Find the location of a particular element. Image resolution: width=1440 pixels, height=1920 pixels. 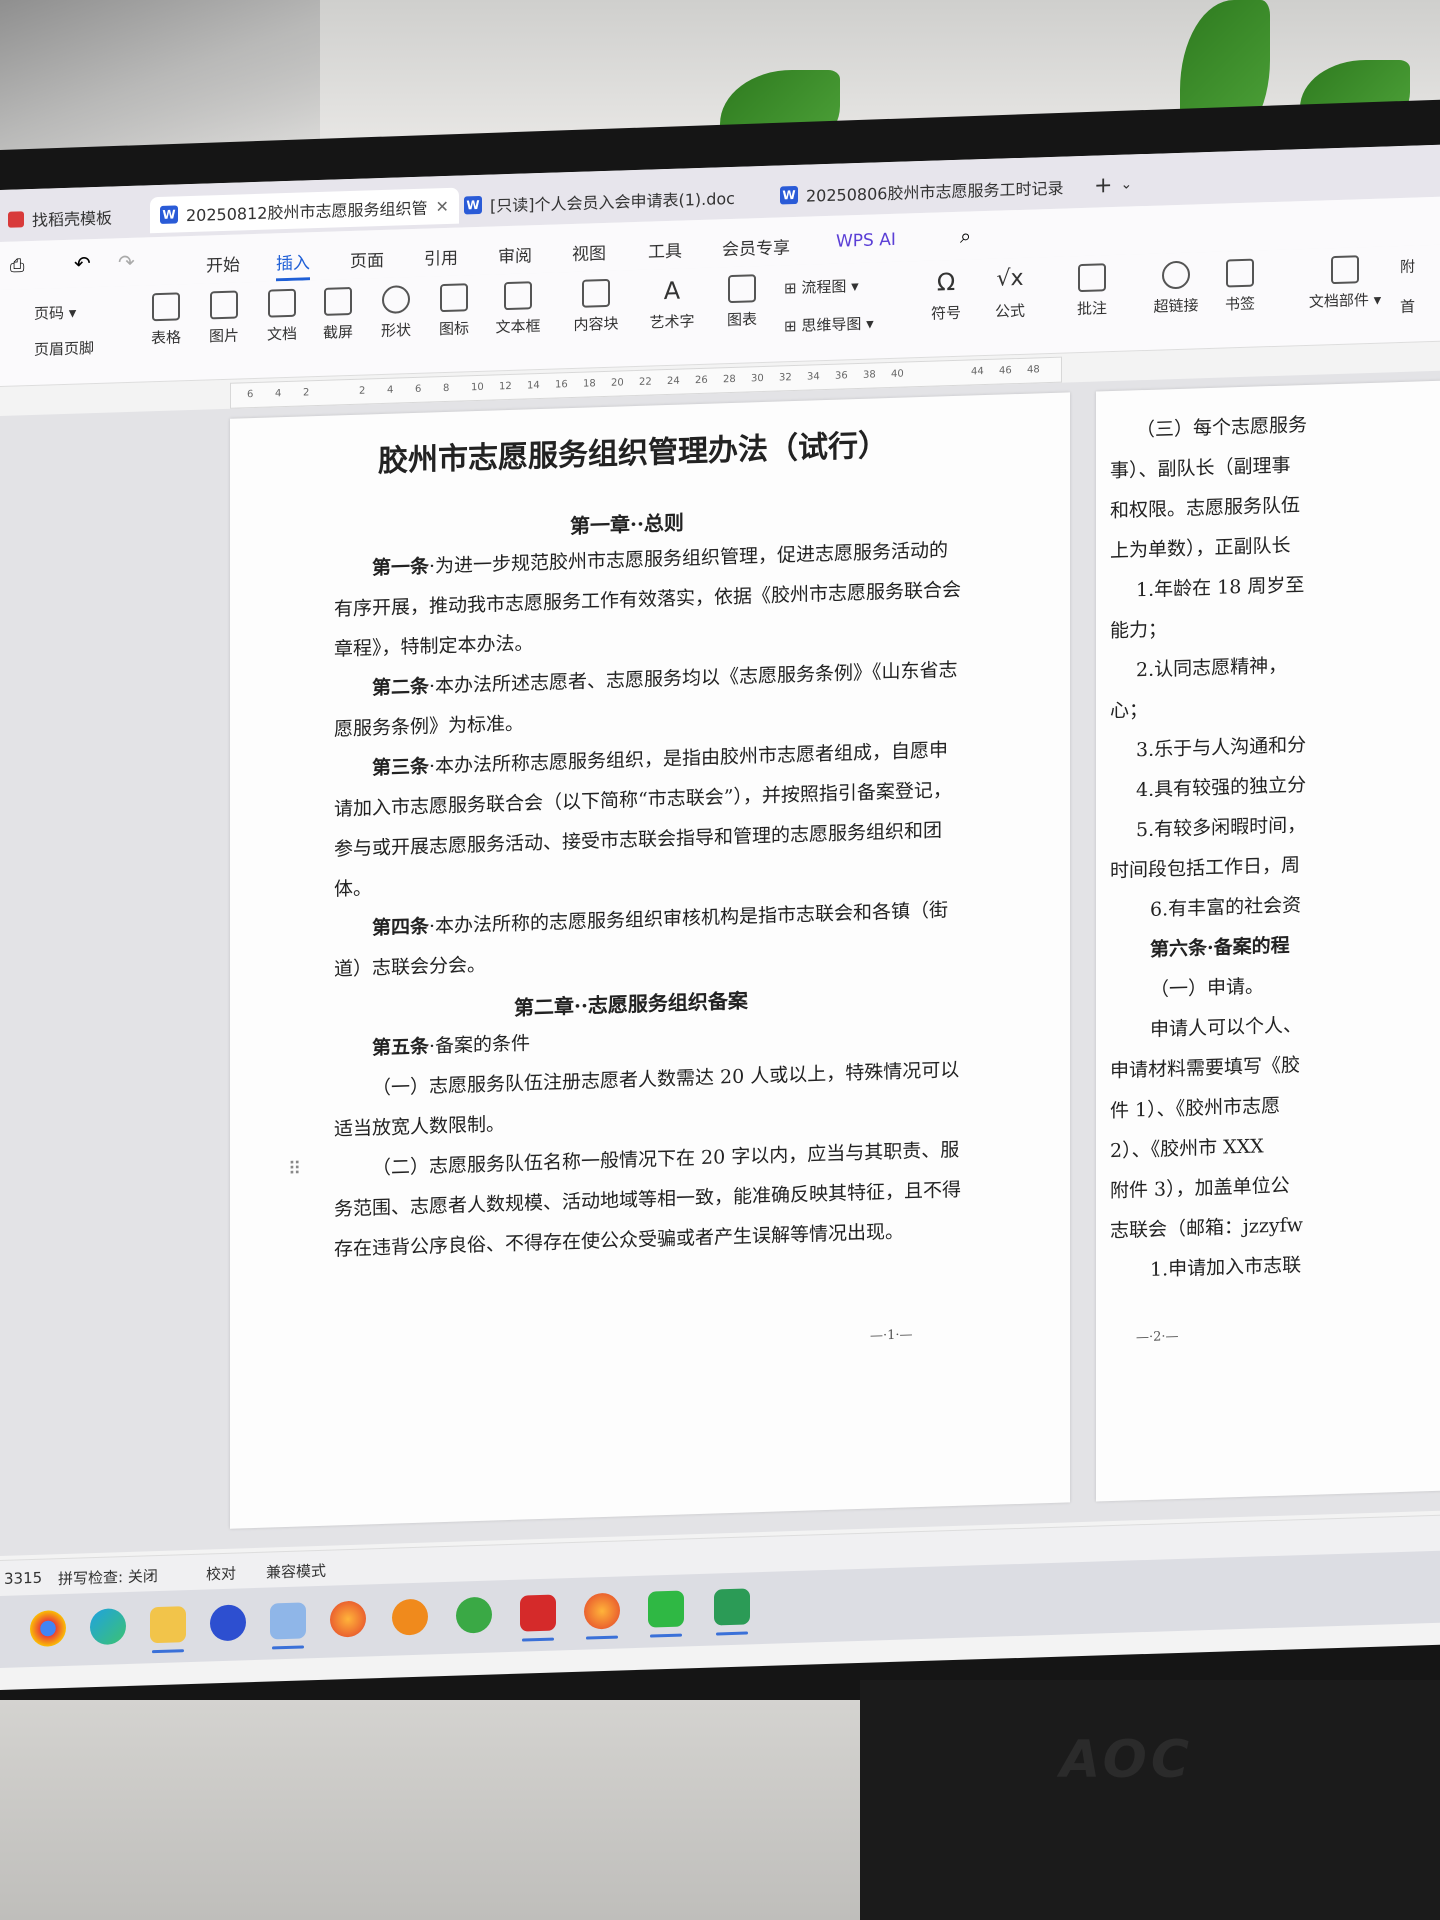

search-icon: ⌕ is located at coordinates (965, 235).